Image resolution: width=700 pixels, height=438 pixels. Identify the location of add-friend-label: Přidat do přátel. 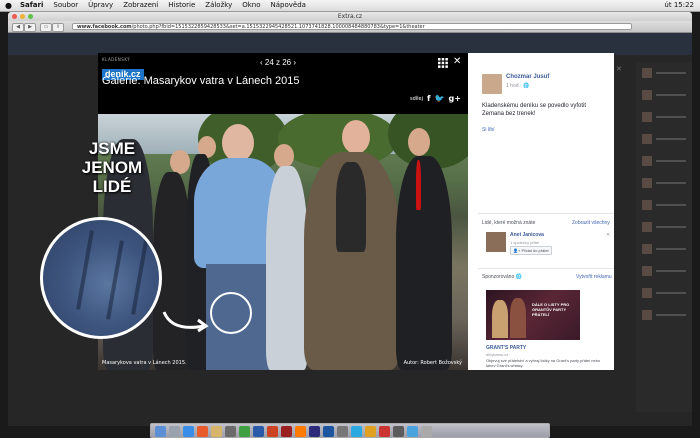
(535, 250).